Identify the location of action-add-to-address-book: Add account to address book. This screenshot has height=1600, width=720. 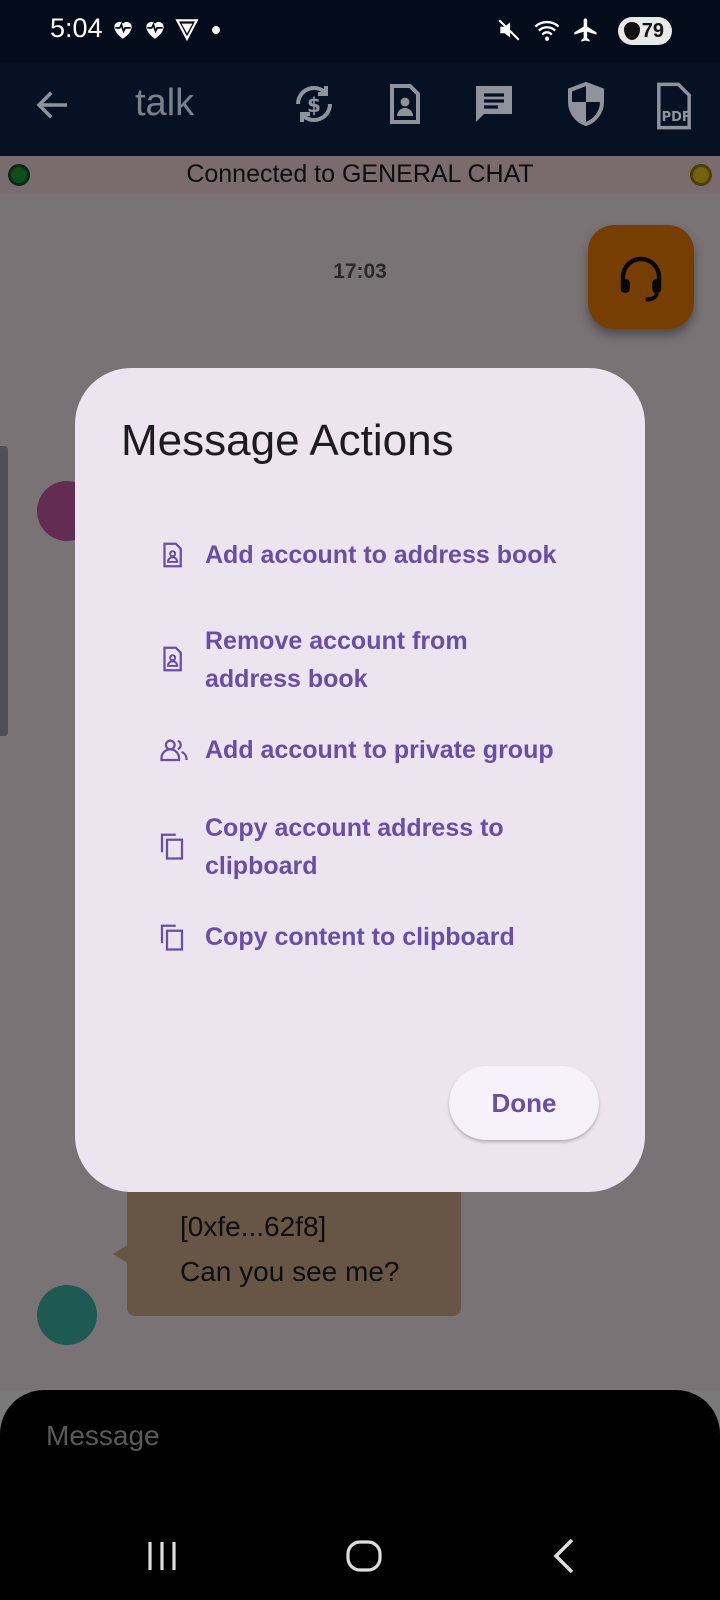
(377, 555).